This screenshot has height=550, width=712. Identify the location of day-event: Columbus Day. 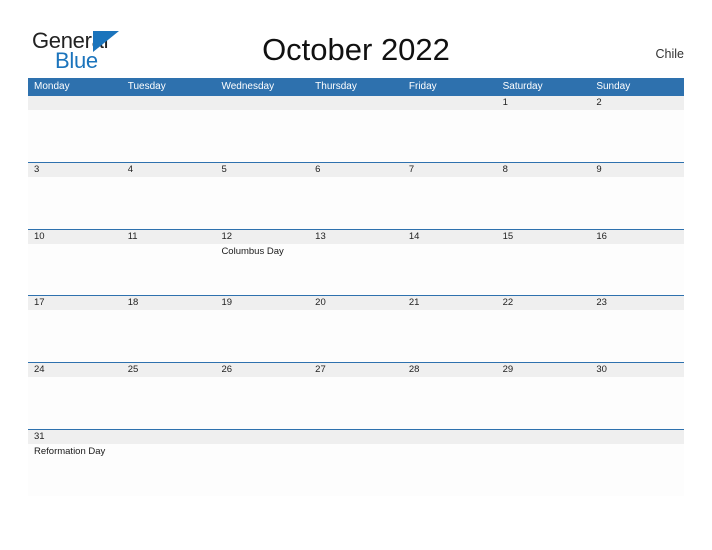
(252, 251).